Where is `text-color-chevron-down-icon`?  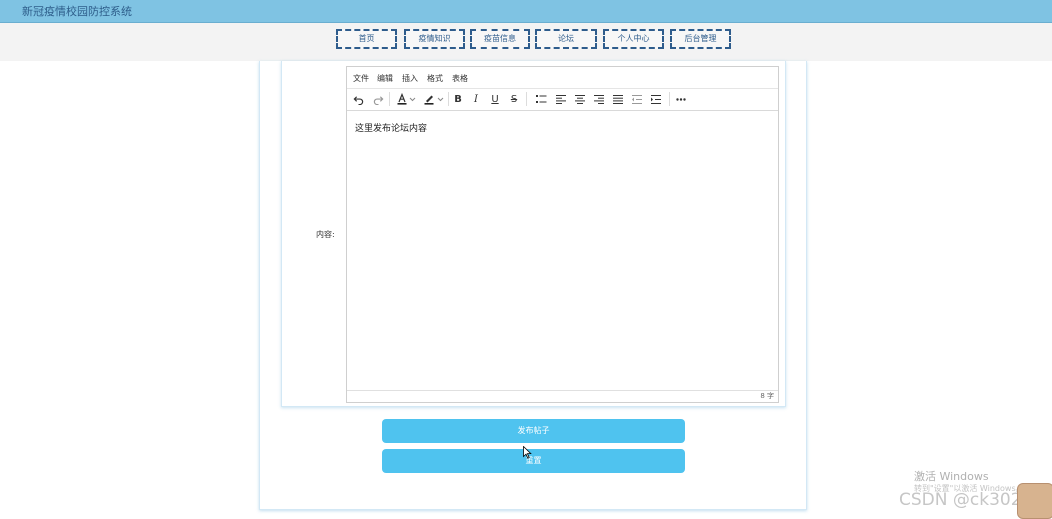
text-color-chevron-down-icon is located at coordinates (412, 99).